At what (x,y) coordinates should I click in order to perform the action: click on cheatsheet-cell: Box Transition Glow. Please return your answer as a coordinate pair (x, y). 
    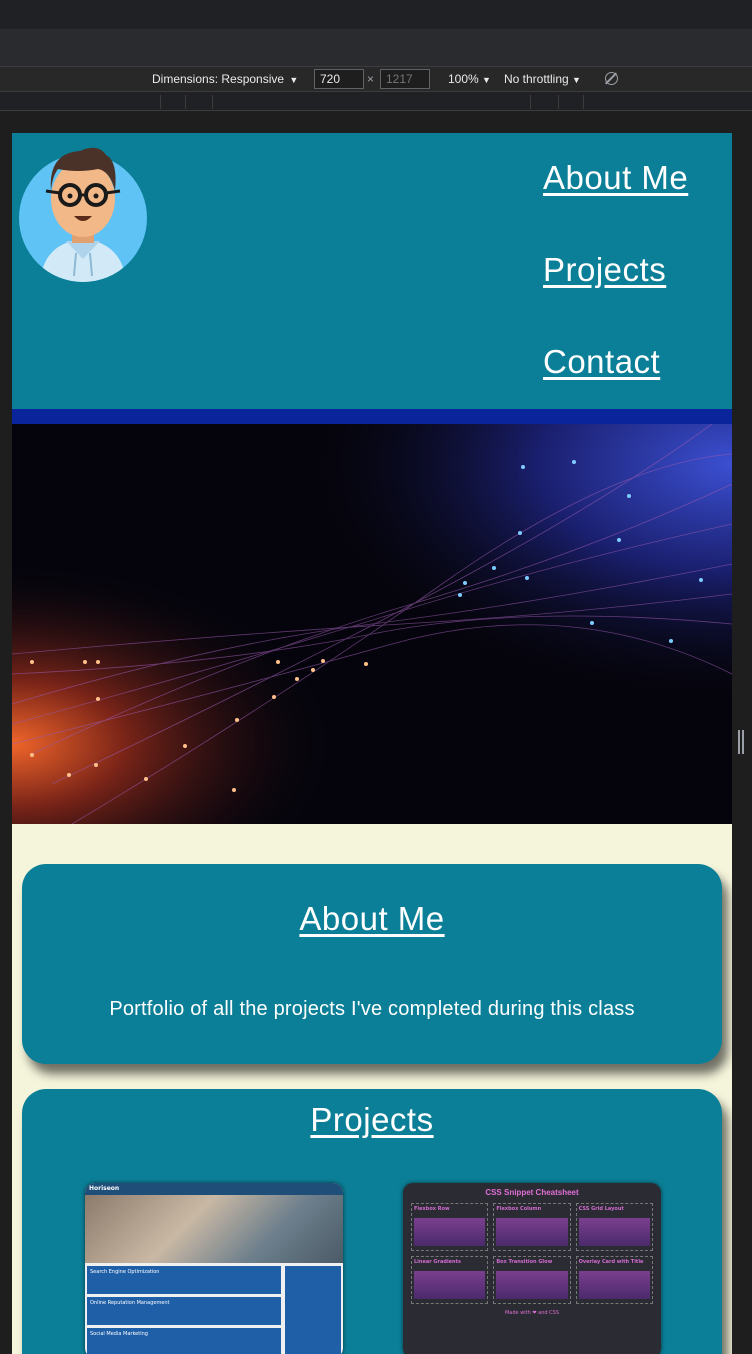
    Looking at the image, I should click on (532, 1280).